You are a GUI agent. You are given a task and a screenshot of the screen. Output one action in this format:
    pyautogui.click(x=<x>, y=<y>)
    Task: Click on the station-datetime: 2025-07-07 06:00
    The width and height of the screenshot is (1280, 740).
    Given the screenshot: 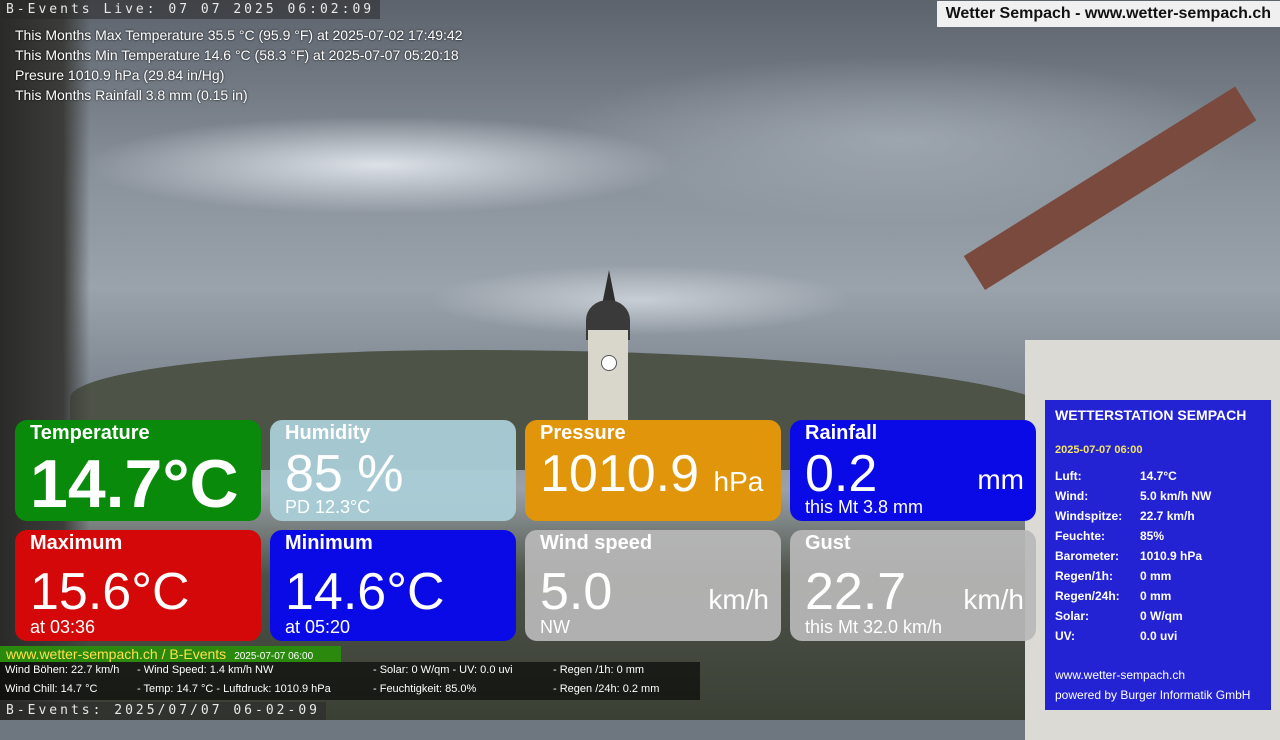 What is the action you would take?
    pyautogui.click(x=1099, y=450)
    